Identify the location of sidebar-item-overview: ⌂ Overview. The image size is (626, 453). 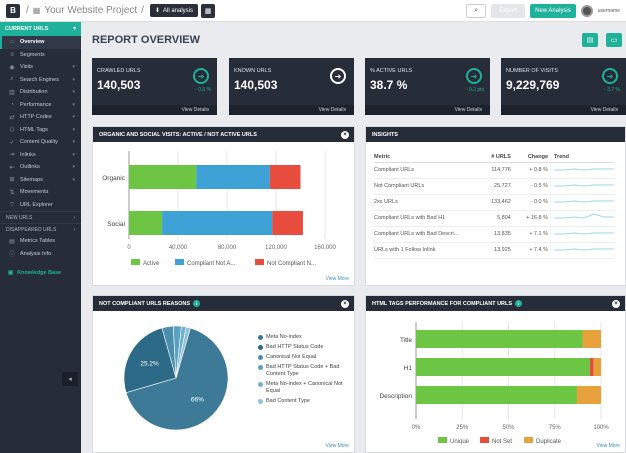
(40, 42).